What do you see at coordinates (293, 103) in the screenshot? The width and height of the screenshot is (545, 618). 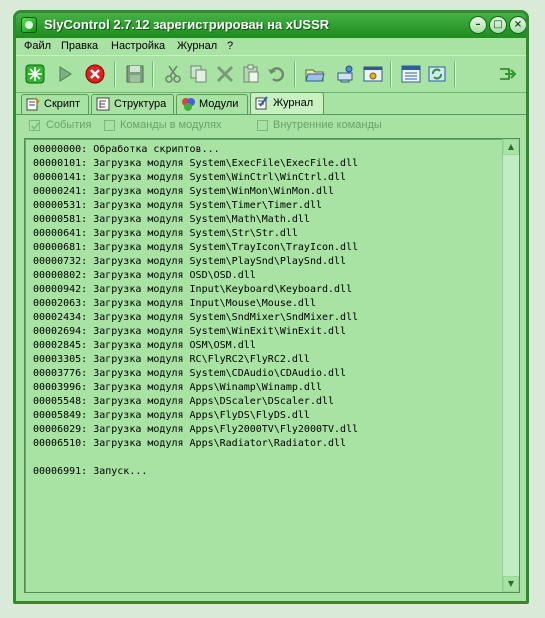 I see `tab-journal-label: Журнал` at bounding box center [293, 103].